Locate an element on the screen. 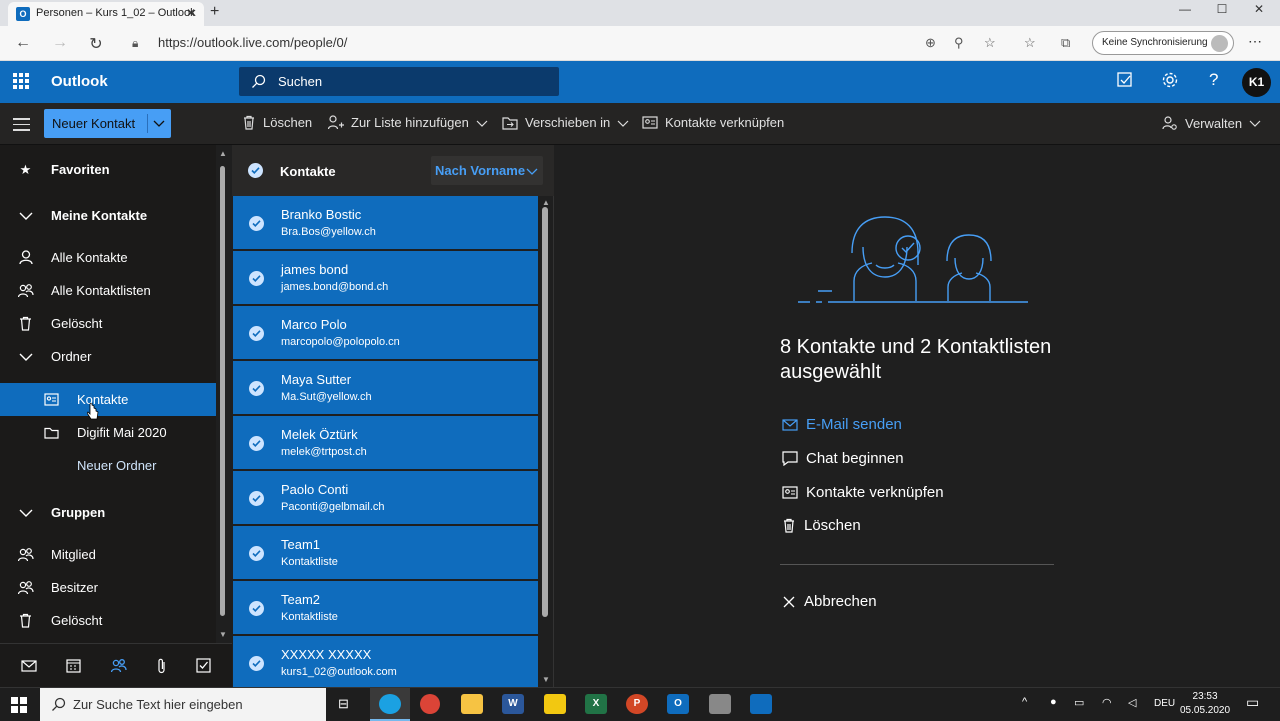 This screenshot has width=1280, height=721. mail-app-icon is located at coordinates (761, 704).